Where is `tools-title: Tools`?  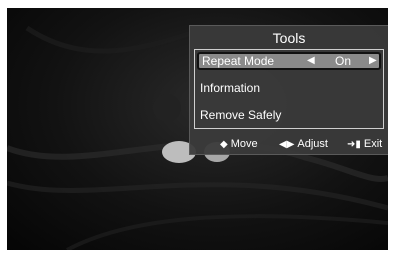
tools-title: Tools is located at coordinates (289, 38).